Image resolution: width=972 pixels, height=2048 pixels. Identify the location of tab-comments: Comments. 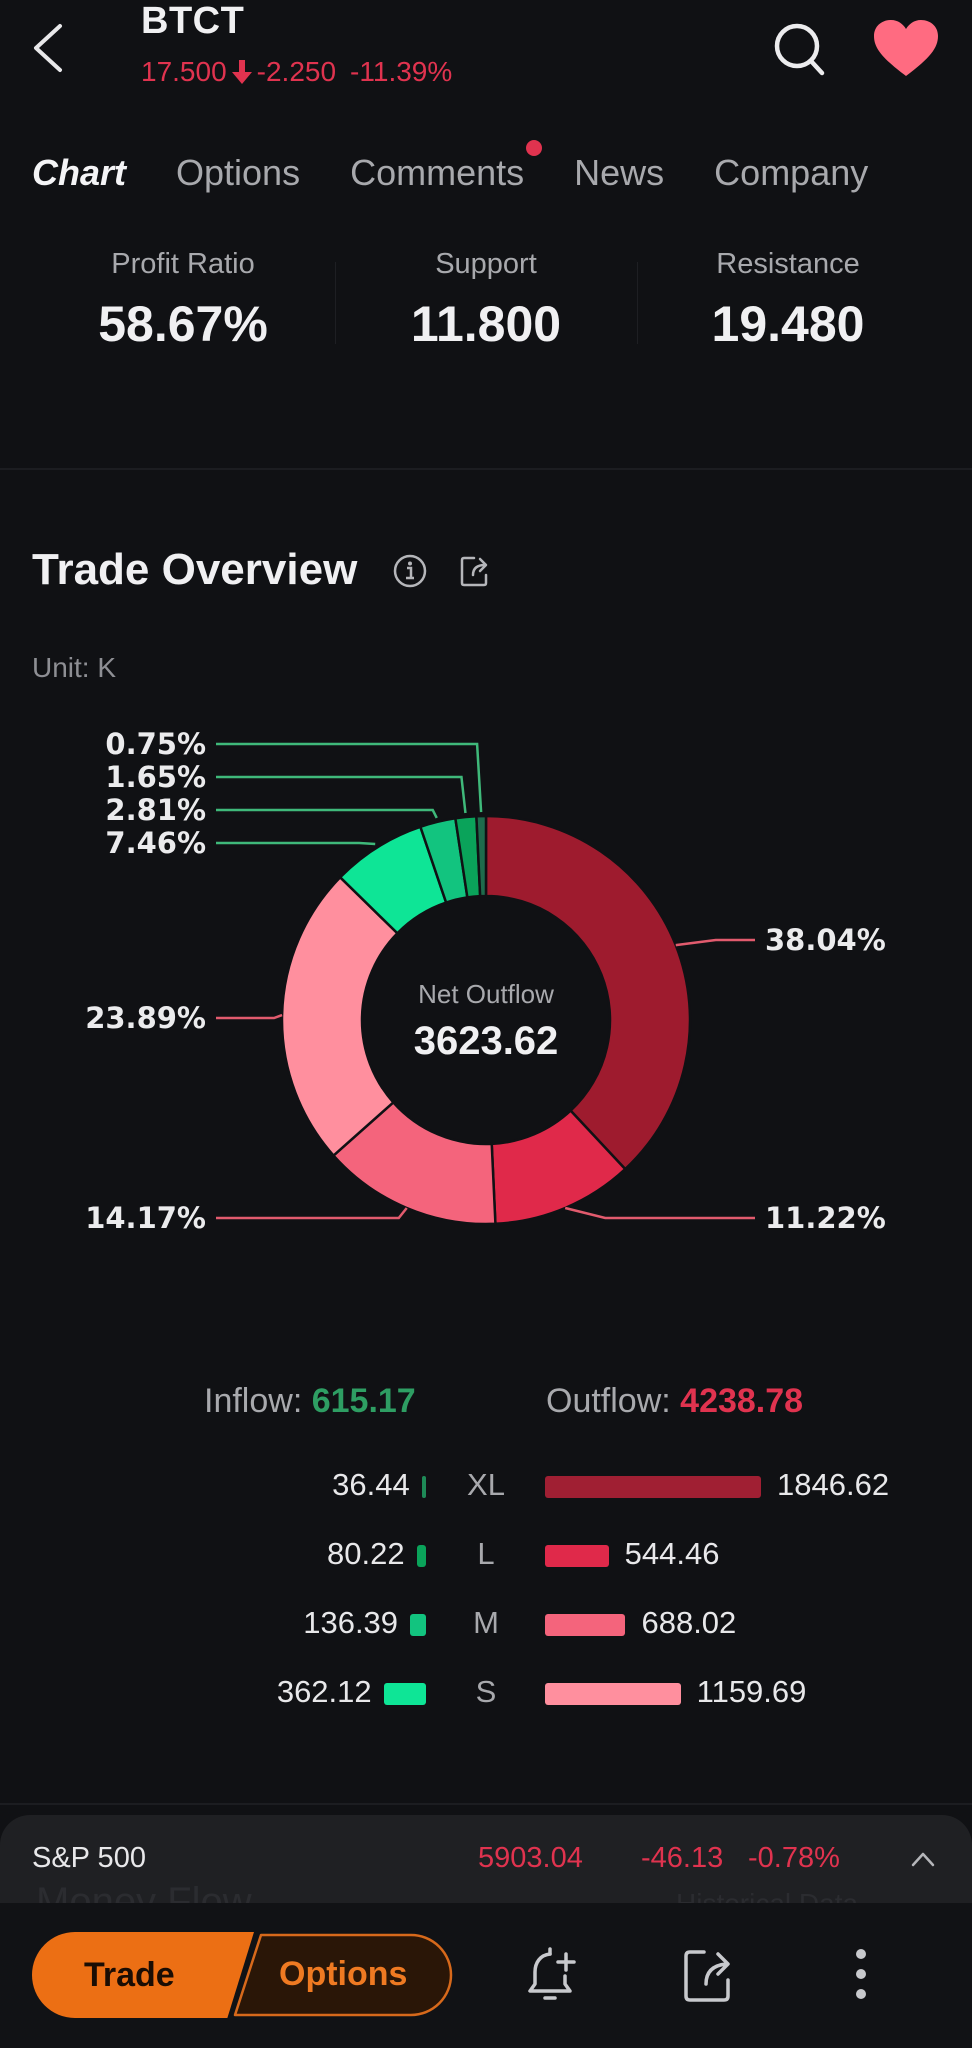
(446, 176).